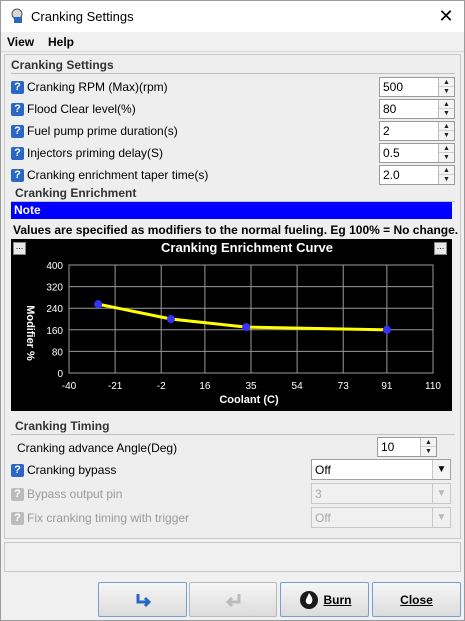 Image resolution: width=465 pixels, height=621 pixels. What do you see at coordinates (249, 400) in the screenshot?
I see `x-axis-label: Coolant (C)` at bounding box center [249, 400].